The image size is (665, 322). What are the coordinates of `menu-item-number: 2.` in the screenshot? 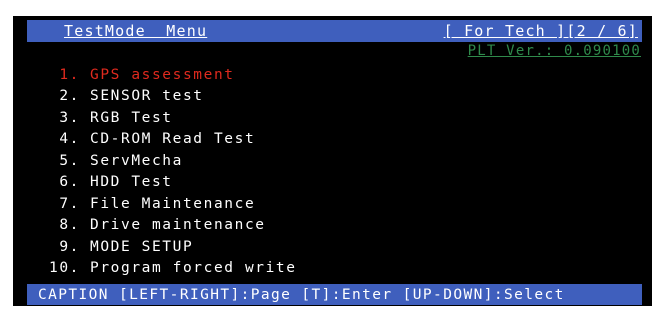 It's located at (69, 96).